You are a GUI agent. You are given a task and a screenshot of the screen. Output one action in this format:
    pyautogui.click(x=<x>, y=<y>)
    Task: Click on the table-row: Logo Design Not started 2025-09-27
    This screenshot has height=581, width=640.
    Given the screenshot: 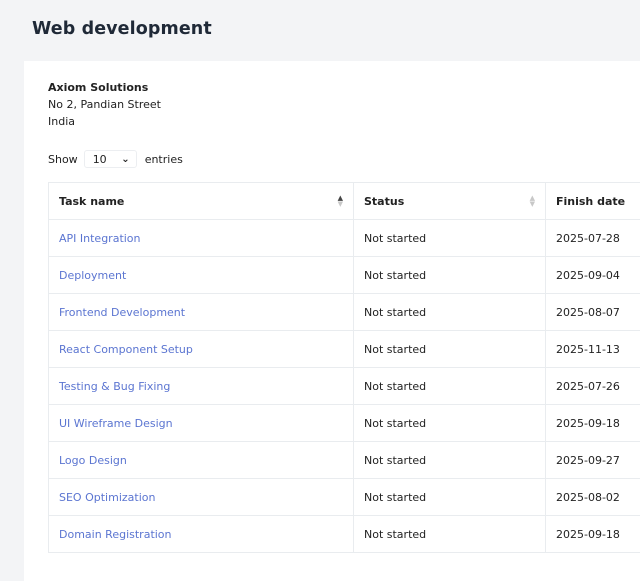 What is the action you would take?
    pyautogui.click(x=344, y=460)
    